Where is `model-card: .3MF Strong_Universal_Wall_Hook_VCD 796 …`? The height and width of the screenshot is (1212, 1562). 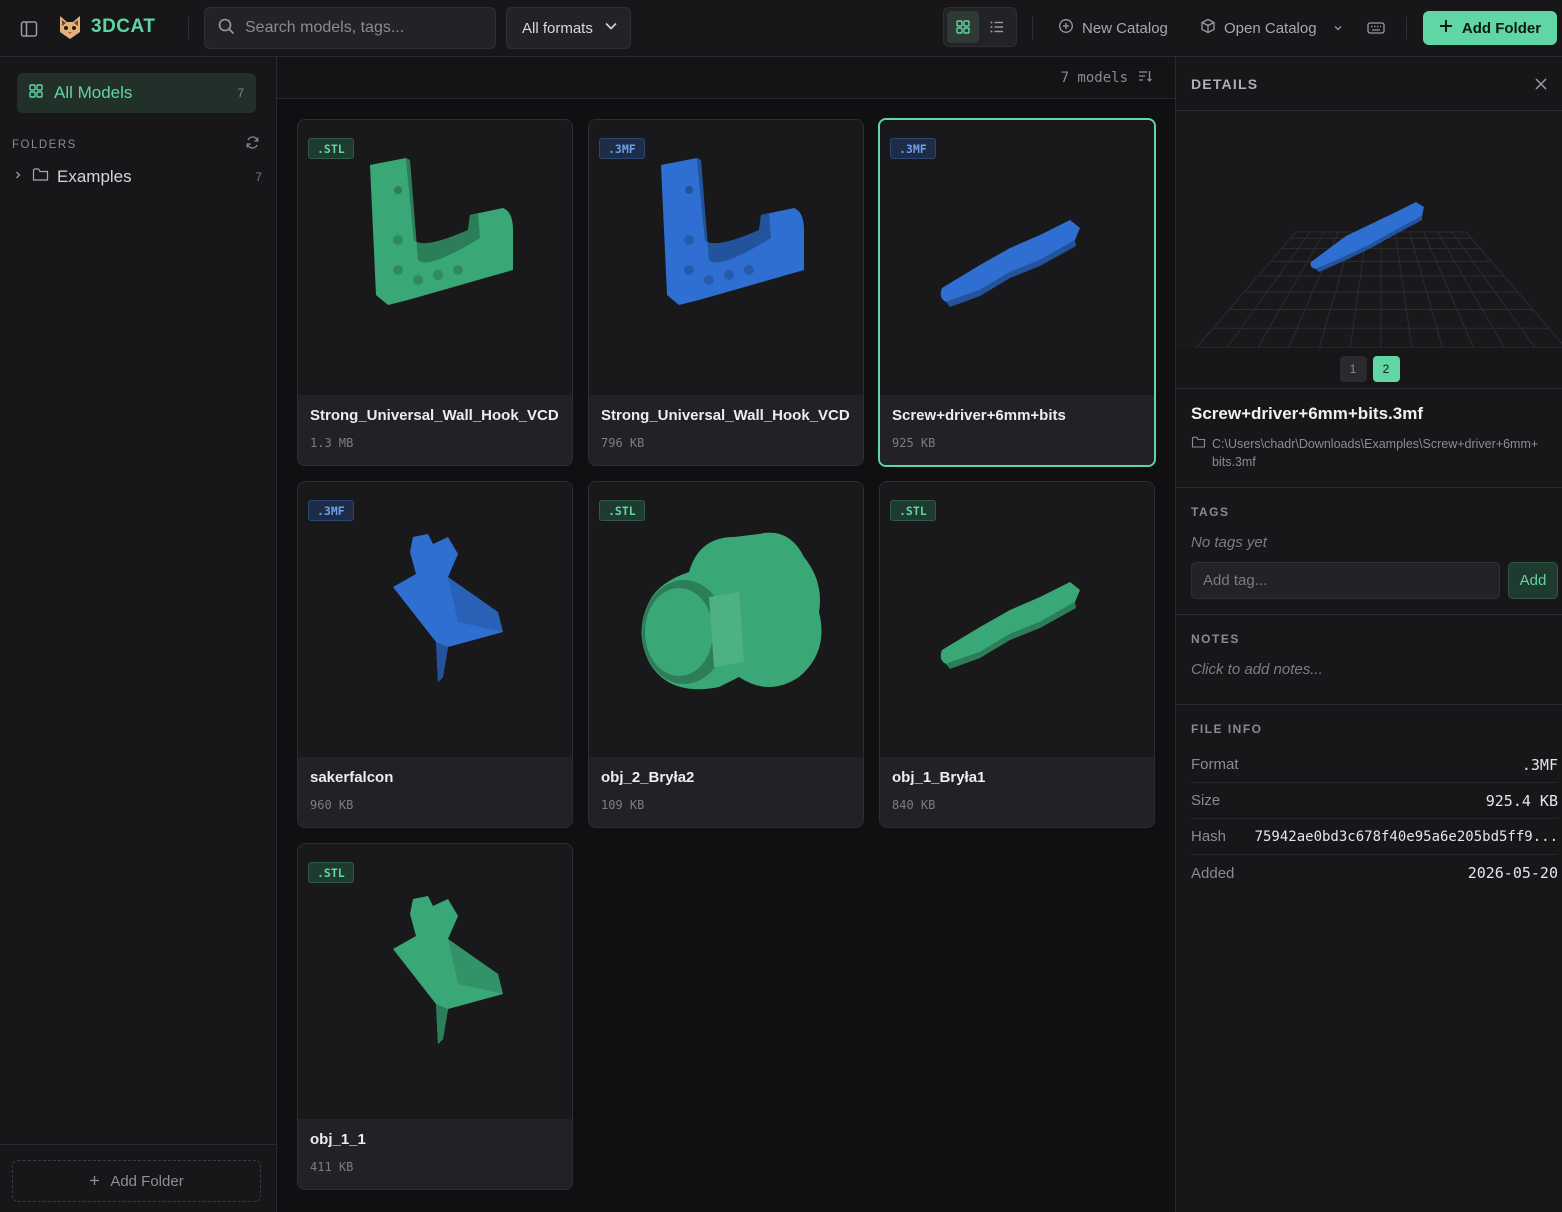
model-card: .3MF Strong_Universal_Wall_Hook_VCD 796 … is located at coordinates (726, 292).